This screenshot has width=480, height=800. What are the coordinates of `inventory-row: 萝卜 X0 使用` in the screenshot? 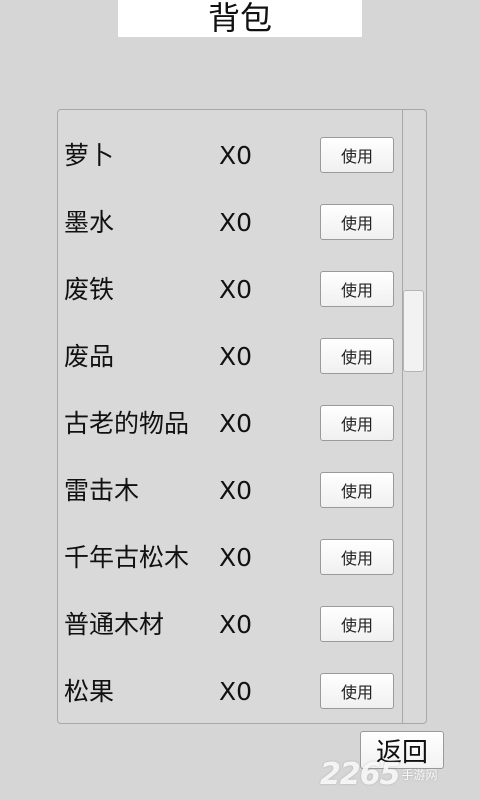 It's located at (229, 156).